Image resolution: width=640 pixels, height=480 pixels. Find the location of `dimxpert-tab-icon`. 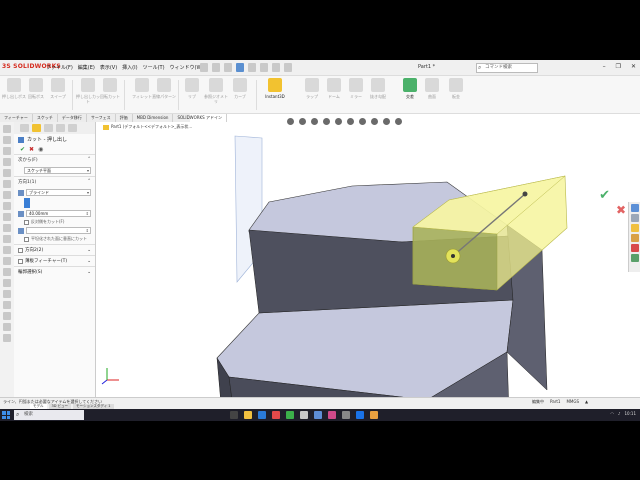

dimxpert-tab-icon is located at coordinates (60, 128).